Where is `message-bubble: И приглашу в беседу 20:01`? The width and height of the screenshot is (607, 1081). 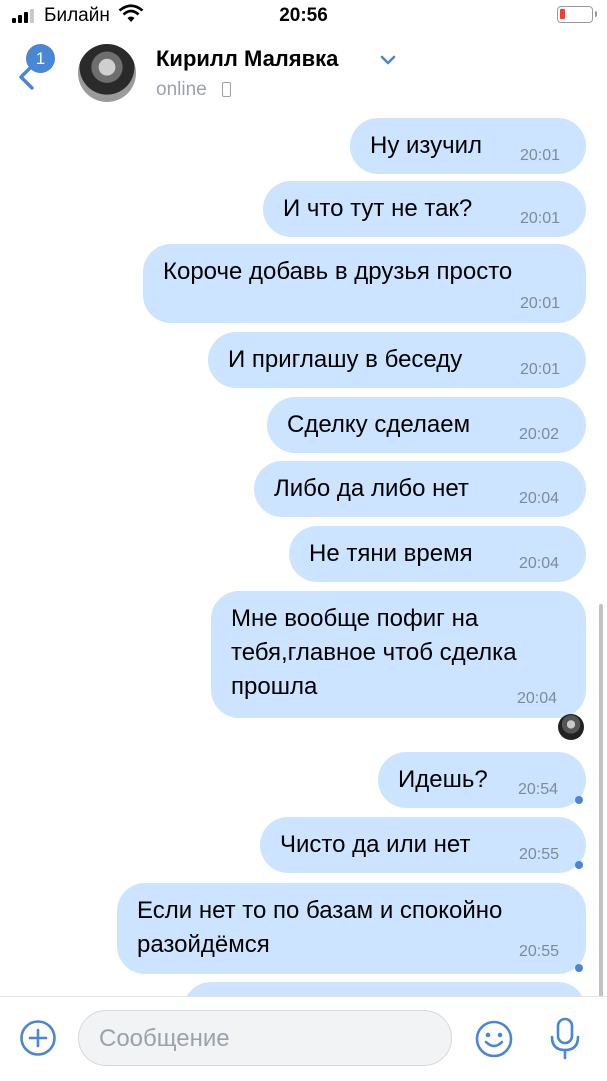 message-bubble: И приглашу в беседу 20:01 is located at coordinates (397, 360).